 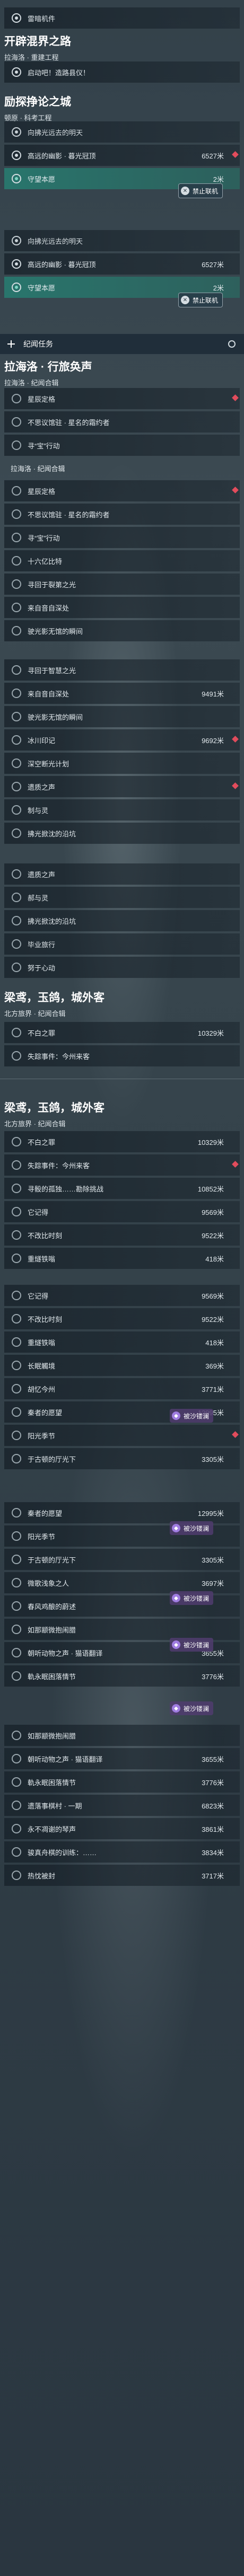 What do you see at coordinates (11, 344) in the screenshot?
I see `plus-icon` at bounding box center [11, 344].